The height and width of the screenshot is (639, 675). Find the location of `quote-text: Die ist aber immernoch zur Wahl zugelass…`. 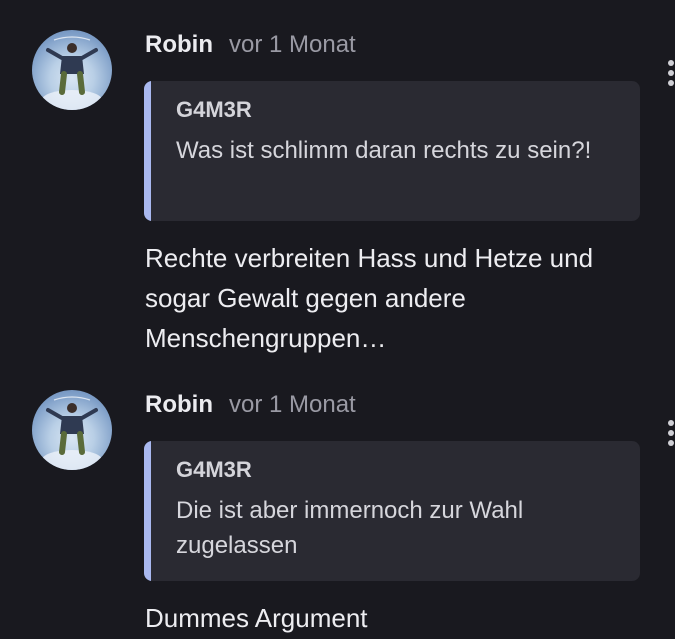

quote-text: Die ist aber immernoch zur Wahl zugelass… is located at coordinates (350, 528).